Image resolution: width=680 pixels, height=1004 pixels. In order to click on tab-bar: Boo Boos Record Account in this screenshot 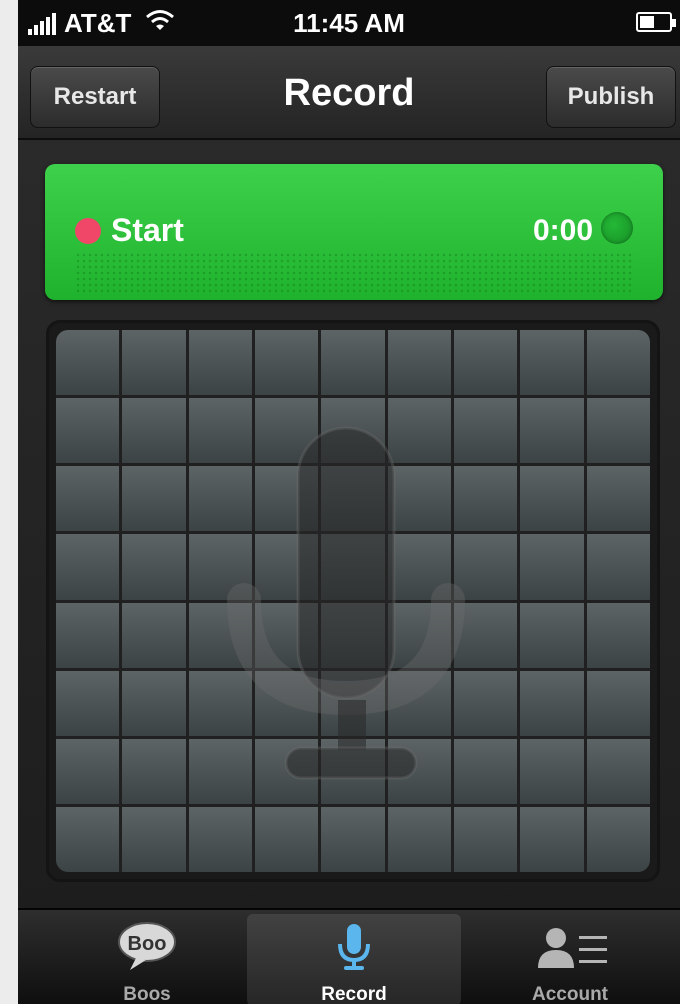, I will do `click(349, 956)`.